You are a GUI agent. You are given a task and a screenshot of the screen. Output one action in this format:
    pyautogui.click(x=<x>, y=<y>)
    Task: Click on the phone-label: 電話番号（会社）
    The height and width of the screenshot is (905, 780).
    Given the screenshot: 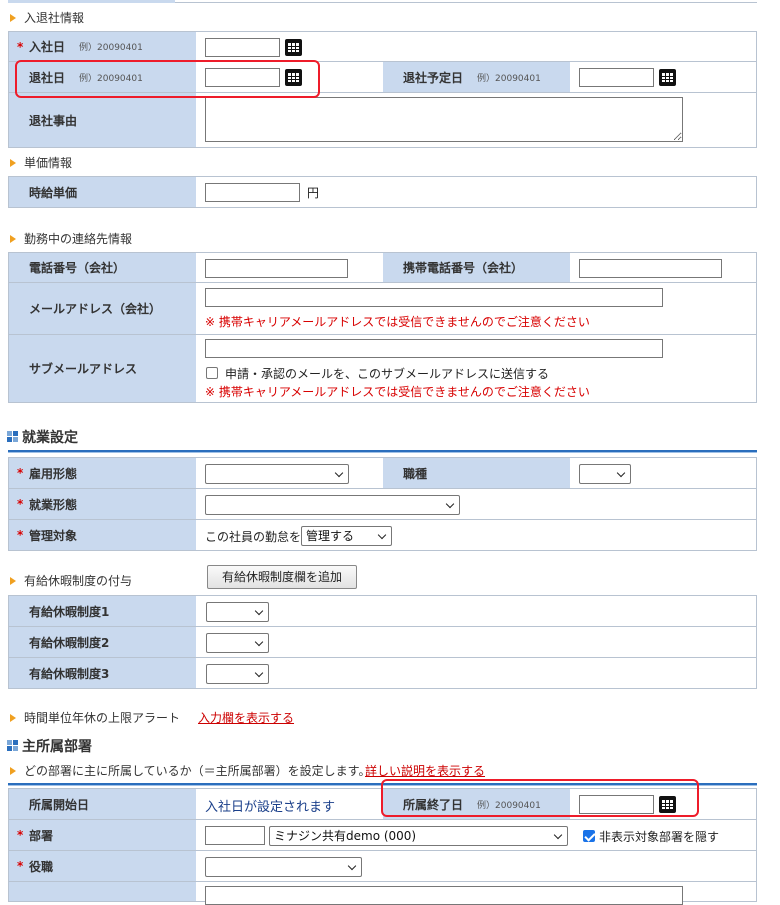 What is the action you would take?
    pyautogui.click(x=77, y=268)
    